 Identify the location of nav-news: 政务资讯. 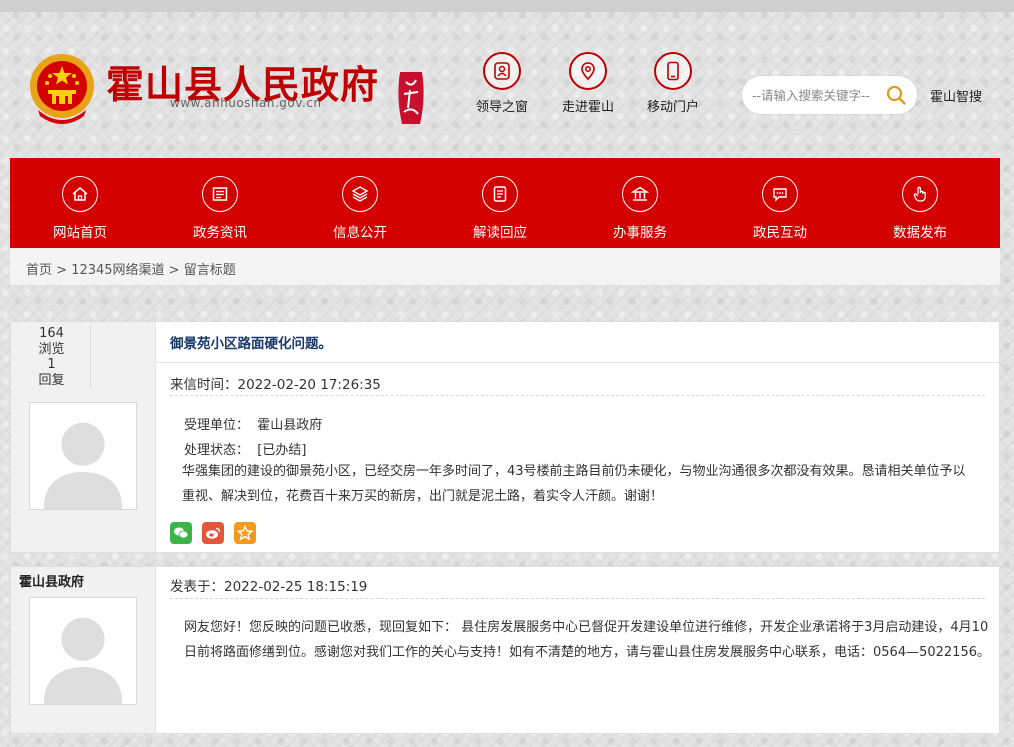
(220, 203).